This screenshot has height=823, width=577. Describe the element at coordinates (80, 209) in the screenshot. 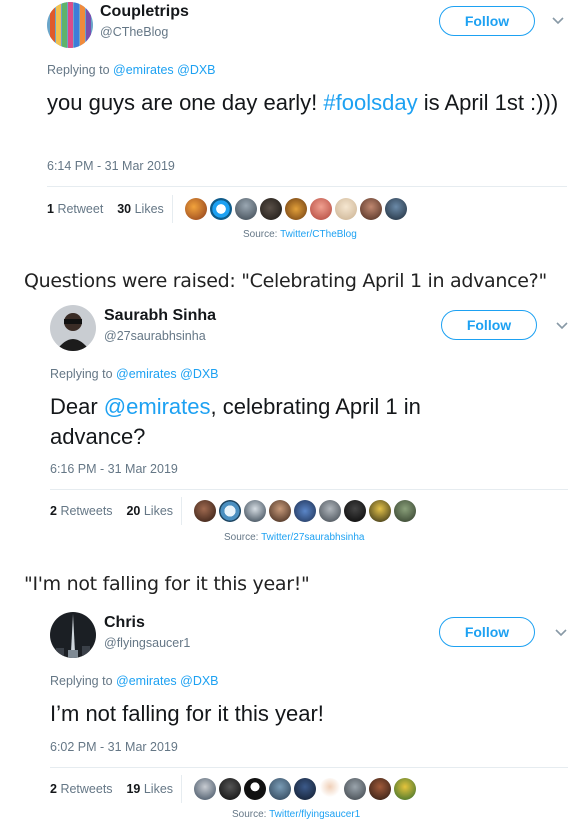

I see `retweet-label: Retweet` at that location.